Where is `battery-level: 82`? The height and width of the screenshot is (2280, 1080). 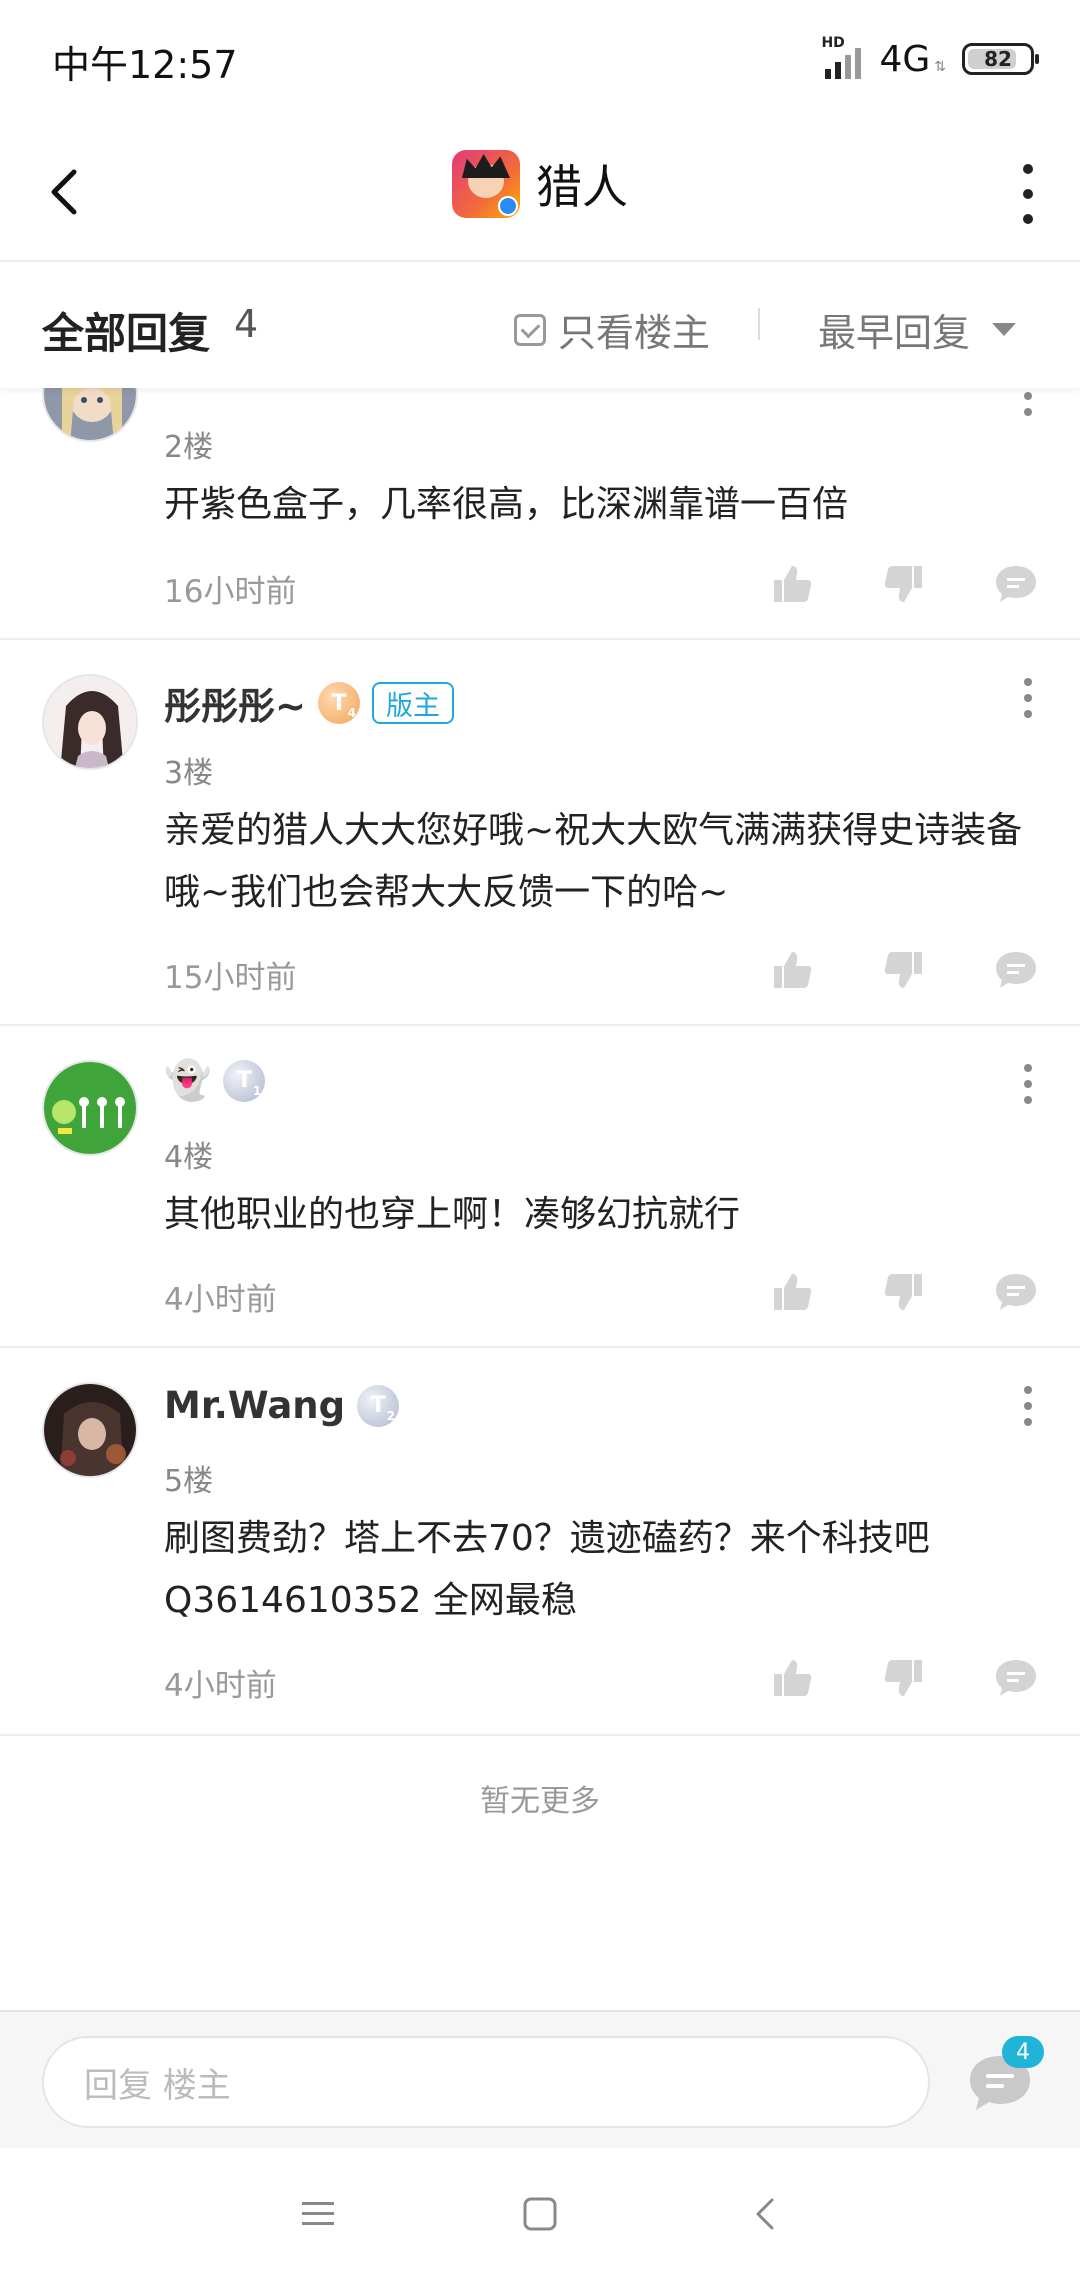 battery-level: 82 is located at coordinates (998, 59).